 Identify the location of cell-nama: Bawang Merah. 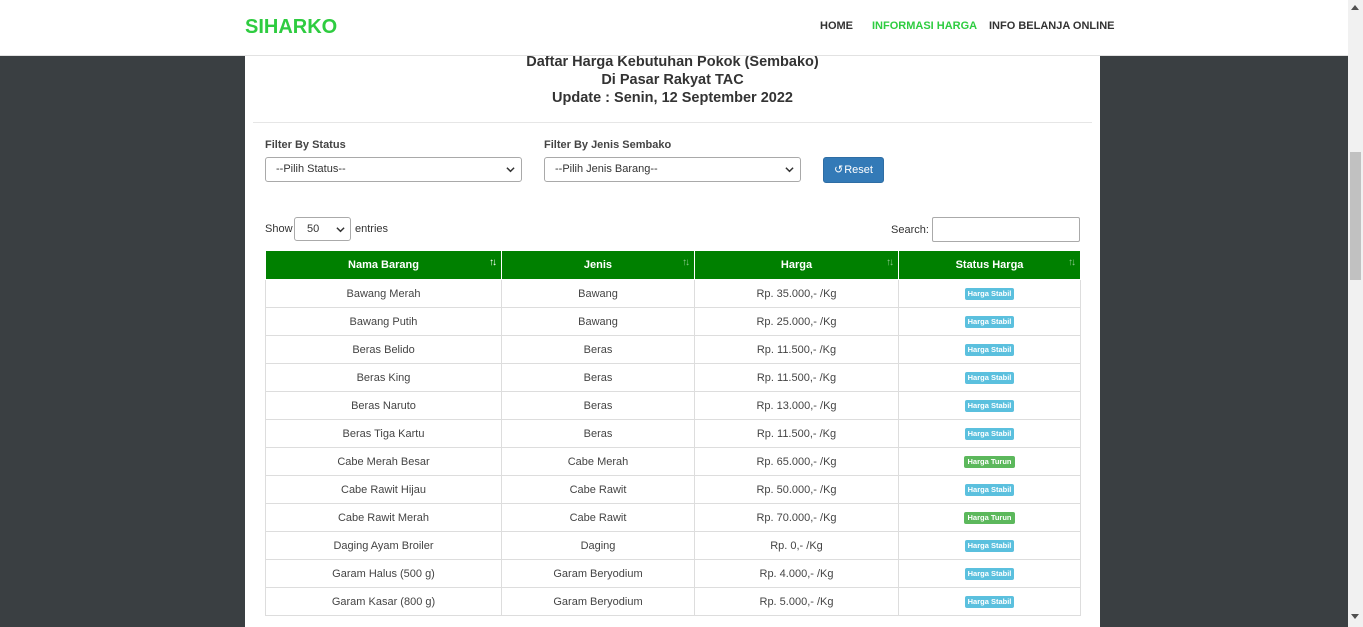
(383, 293).